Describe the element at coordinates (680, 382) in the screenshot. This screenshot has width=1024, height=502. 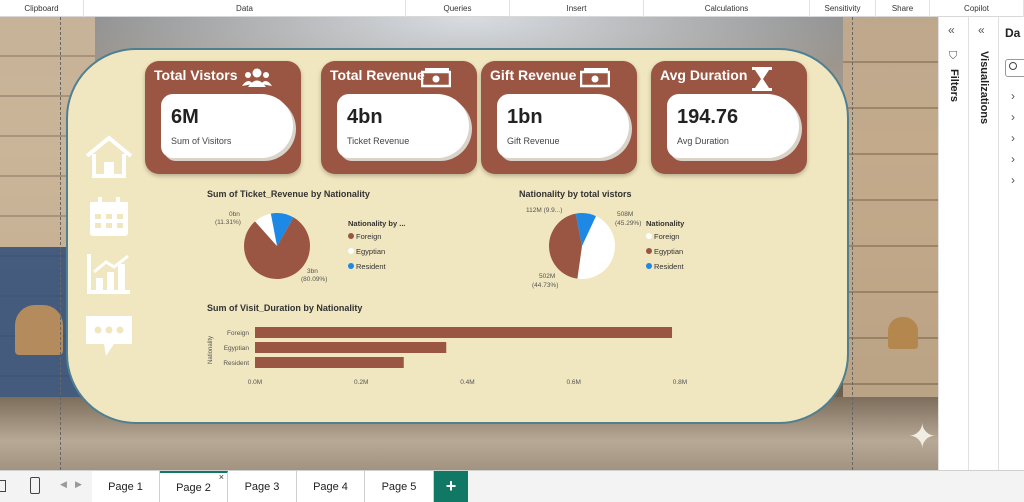
I see `x-tick-label: 0.8M` at that location.